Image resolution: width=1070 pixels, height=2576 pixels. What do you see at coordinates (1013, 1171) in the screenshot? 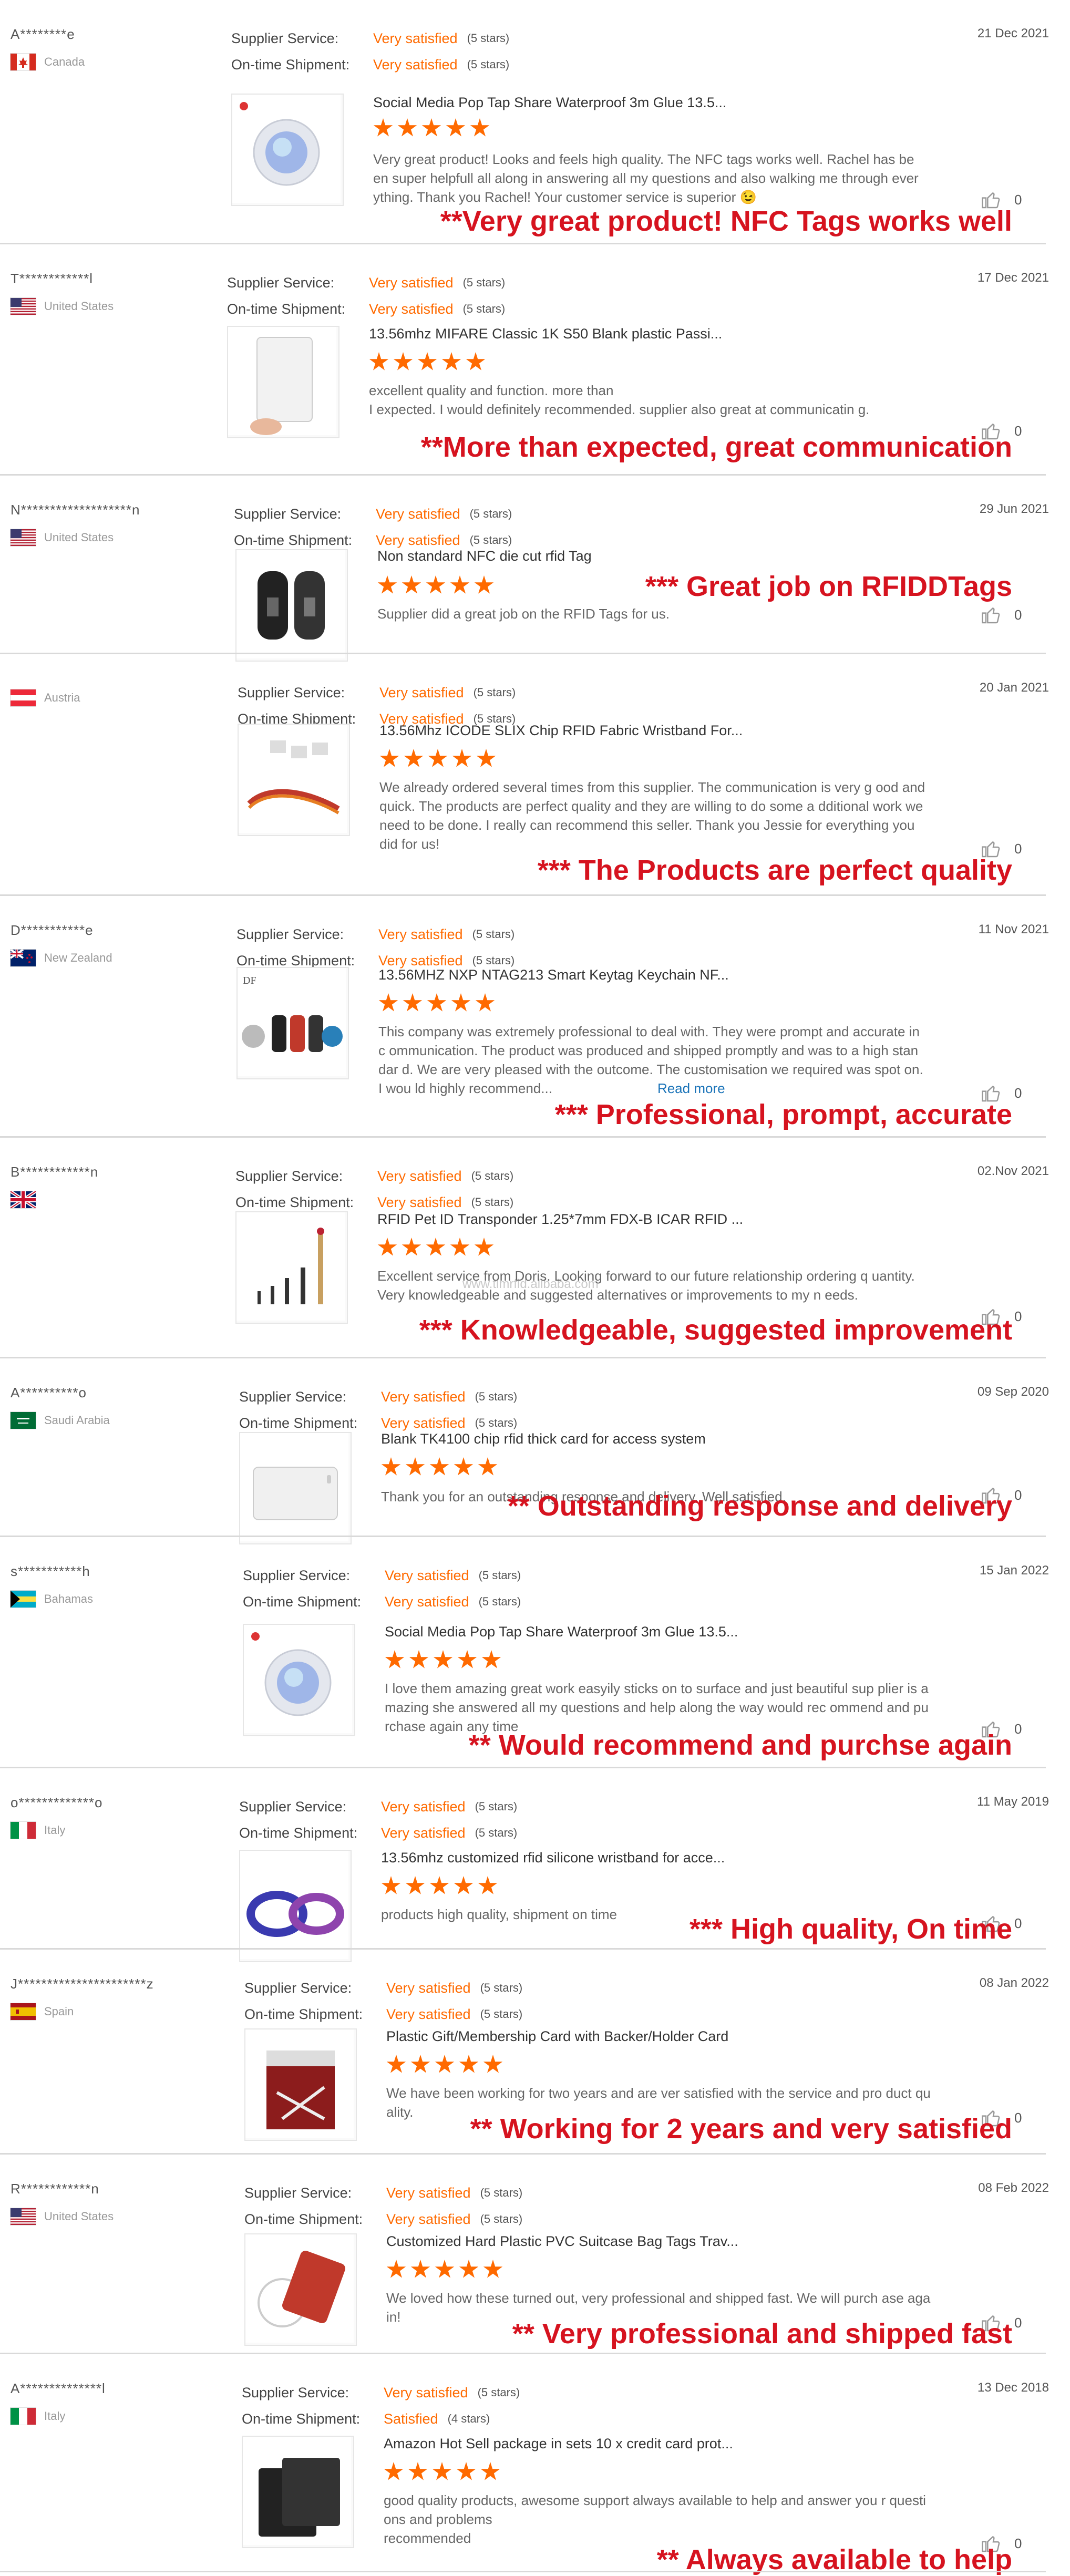
I see `review-date: 02.Nov 2021` at bounding box center [1013, 1171].